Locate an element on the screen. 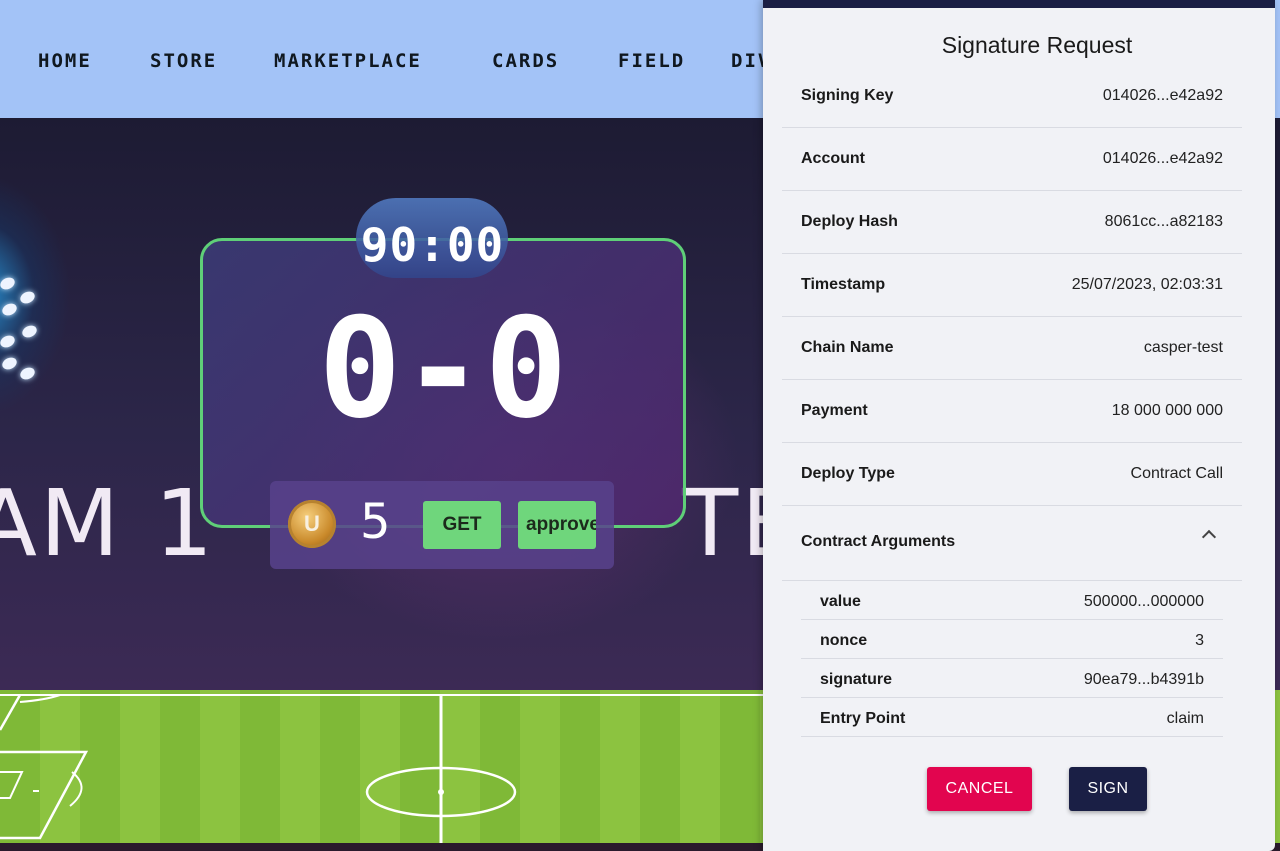  contract-arguments-label: Contract Arguments is located at coordinates (878, 541).